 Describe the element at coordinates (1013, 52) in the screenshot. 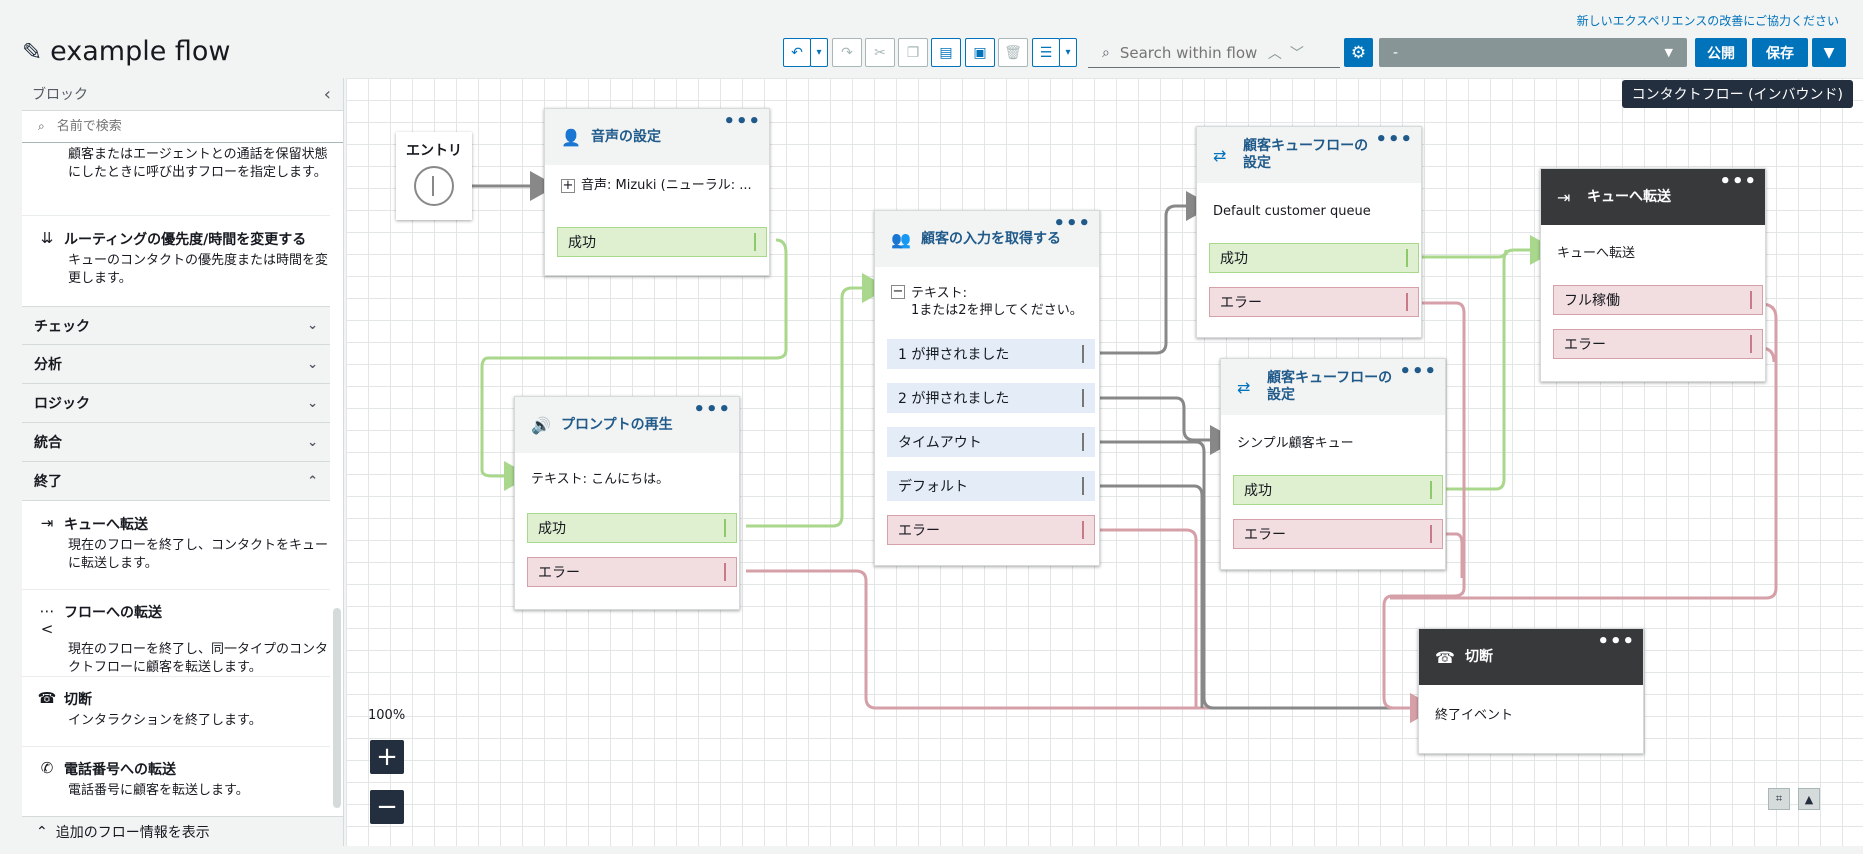

I see `delete-icon: 🗑` at that location.